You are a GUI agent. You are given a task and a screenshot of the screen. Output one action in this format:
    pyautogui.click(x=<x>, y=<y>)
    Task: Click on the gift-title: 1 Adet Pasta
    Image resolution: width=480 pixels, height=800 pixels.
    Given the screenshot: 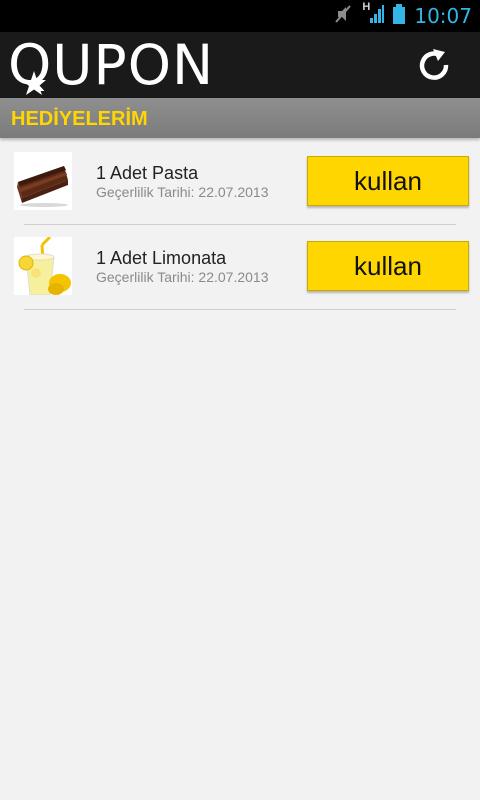 What is the action you would take?
    pyautogui.click(x=147, y=173)
    